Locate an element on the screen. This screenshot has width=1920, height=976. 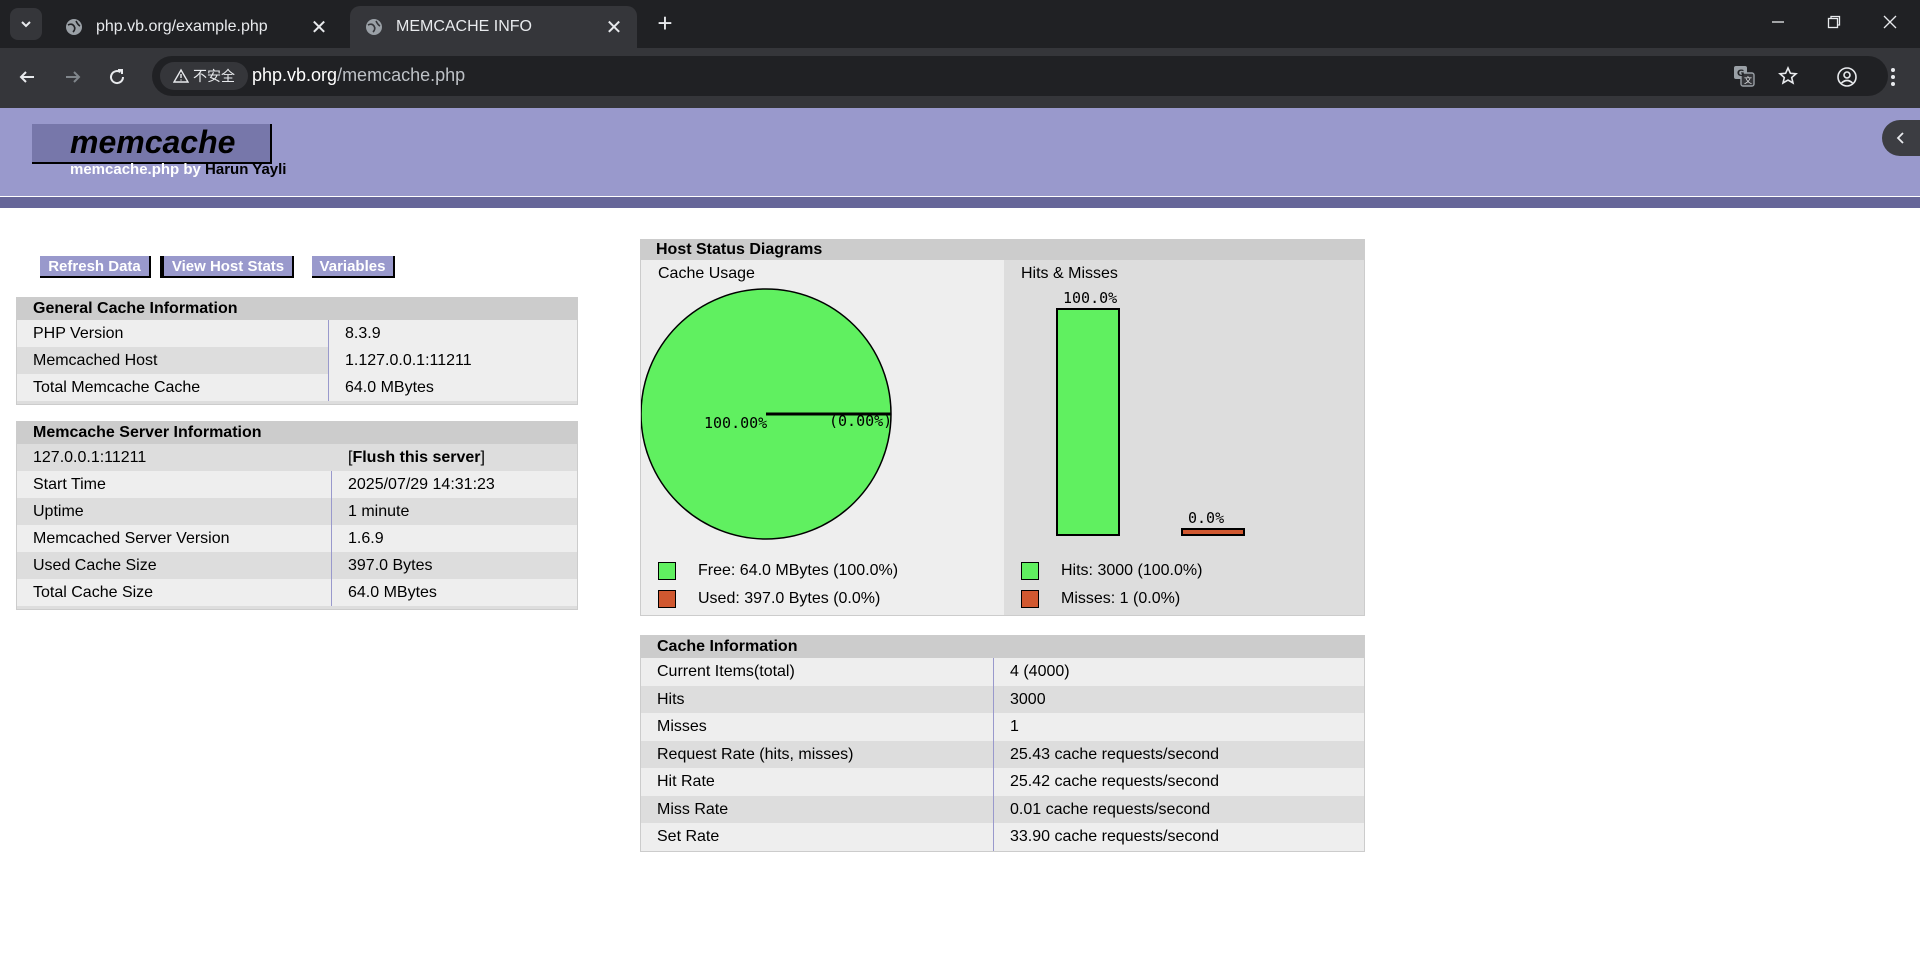
row-value: 1 is located at coordinates (1014, 726).